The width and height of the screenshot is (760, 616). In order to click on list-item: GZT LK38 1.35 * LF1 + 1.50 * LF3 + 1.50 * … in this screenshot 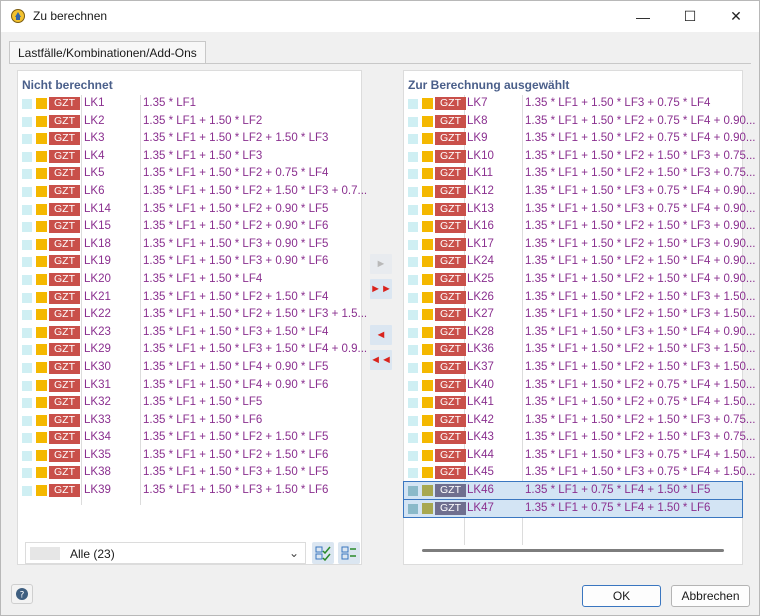, I will do `click(189, 473)`.